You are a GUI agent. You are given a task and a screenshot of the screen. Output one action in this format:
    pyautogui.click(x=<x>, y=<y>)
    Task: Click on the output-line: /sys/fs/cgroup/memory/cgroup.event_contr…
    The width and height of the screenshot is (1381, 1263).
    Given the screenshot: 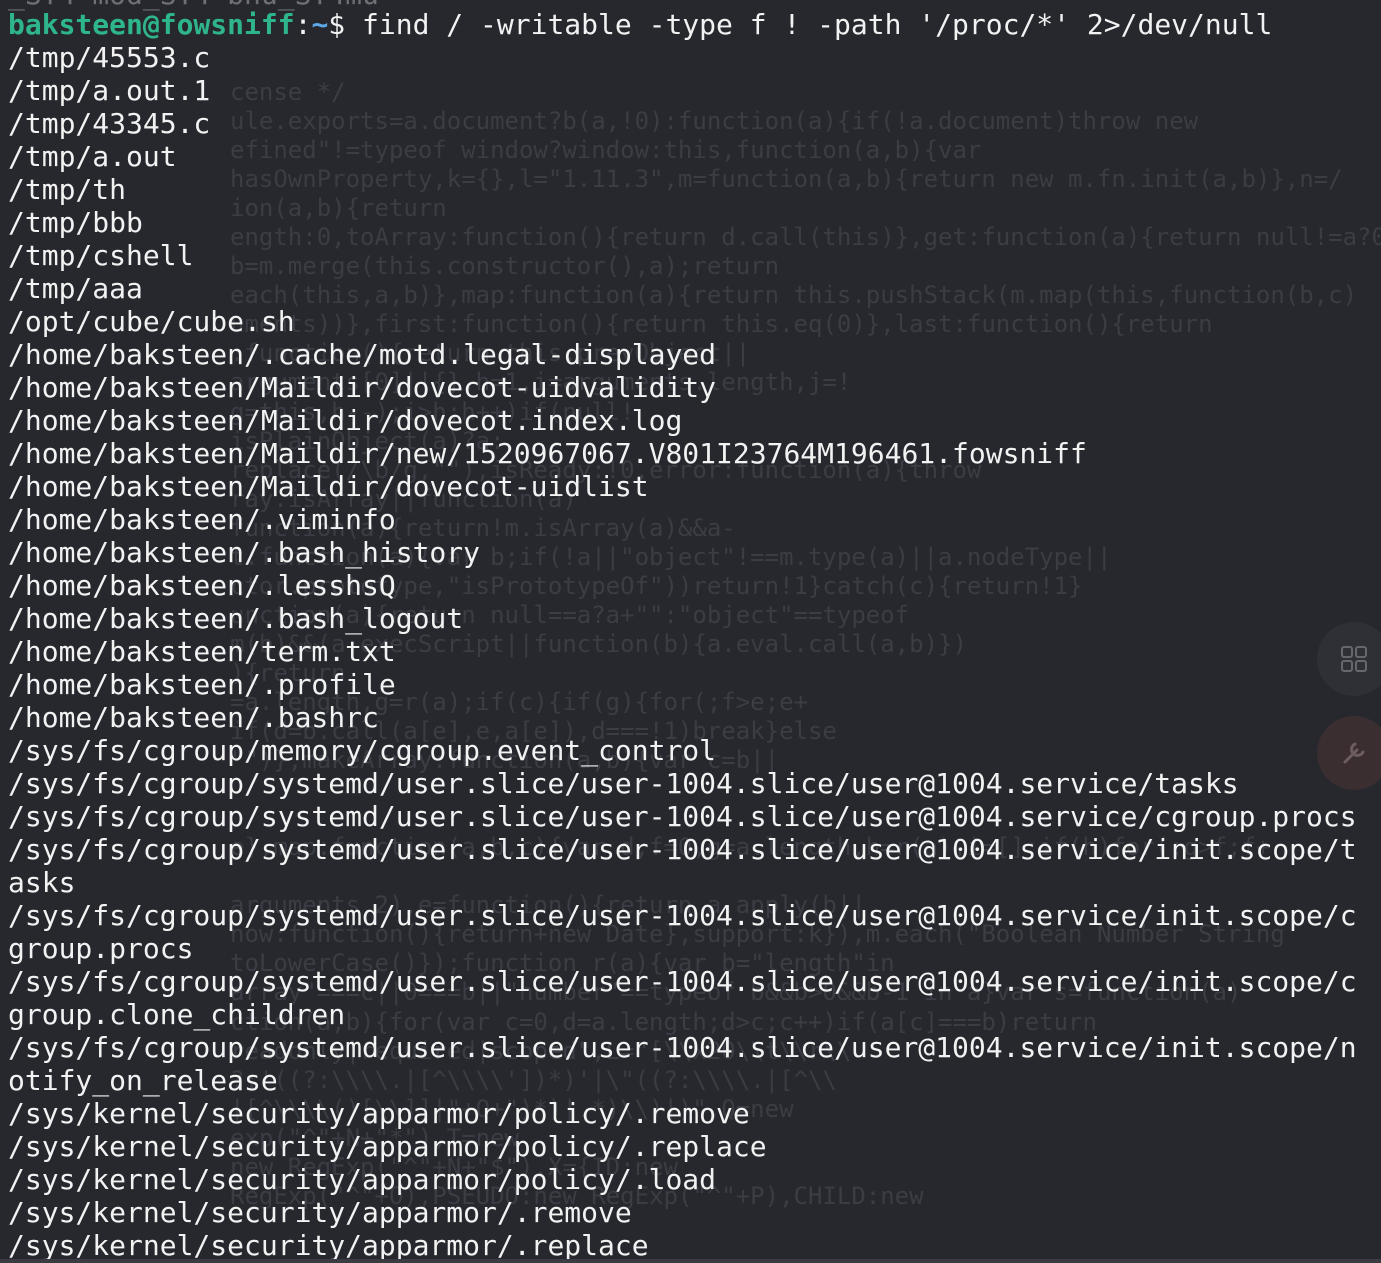 What is the action you would take?
    pyautogui.click(x=362, y=750)
    